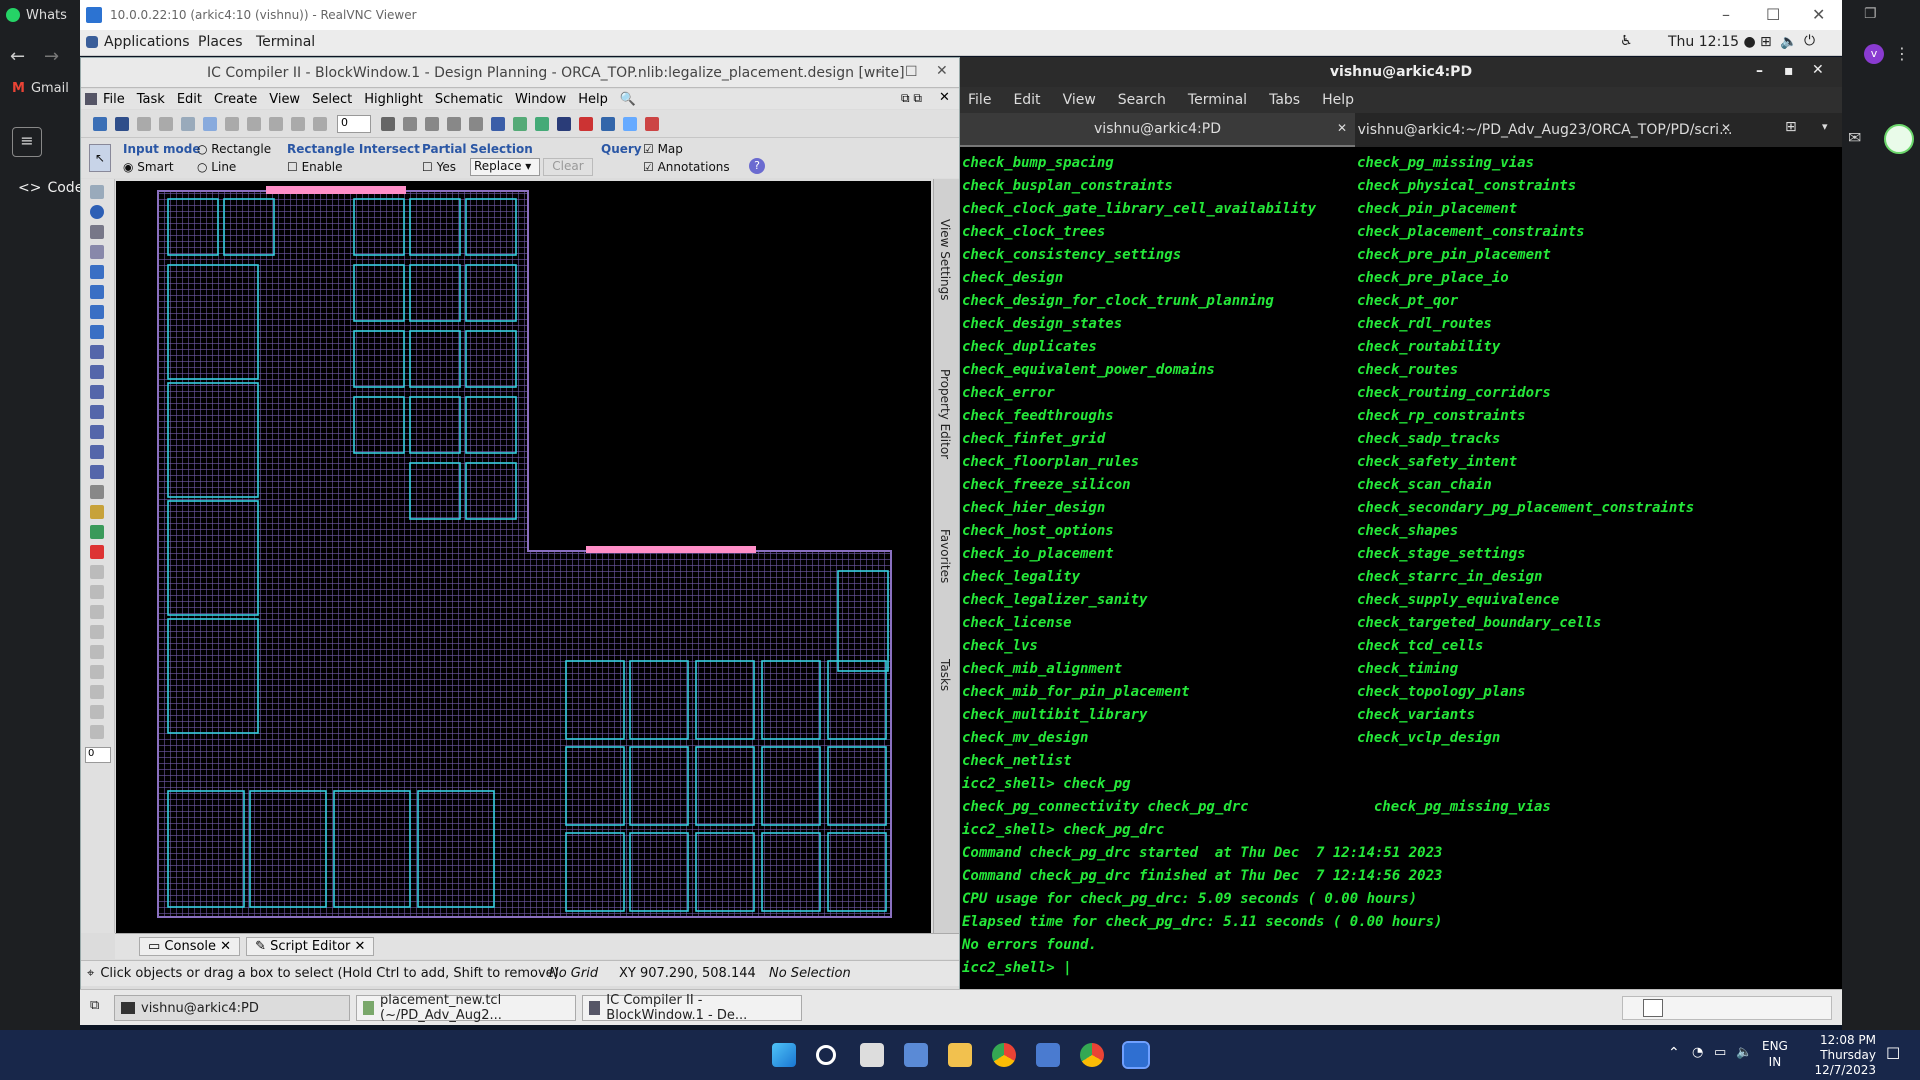 This screenshot has height=1080, width=1920. What do you see at coordinates (979, 100) in the screenshot?
I see `term-menu-file: File` at bounding box center [979, 100].